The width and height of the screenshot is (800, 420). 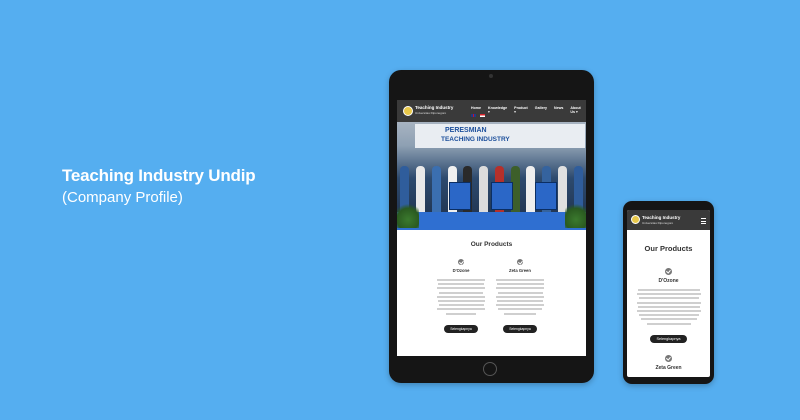 I want to click on menu-product: Product ▾, so click(x=521, y=110).